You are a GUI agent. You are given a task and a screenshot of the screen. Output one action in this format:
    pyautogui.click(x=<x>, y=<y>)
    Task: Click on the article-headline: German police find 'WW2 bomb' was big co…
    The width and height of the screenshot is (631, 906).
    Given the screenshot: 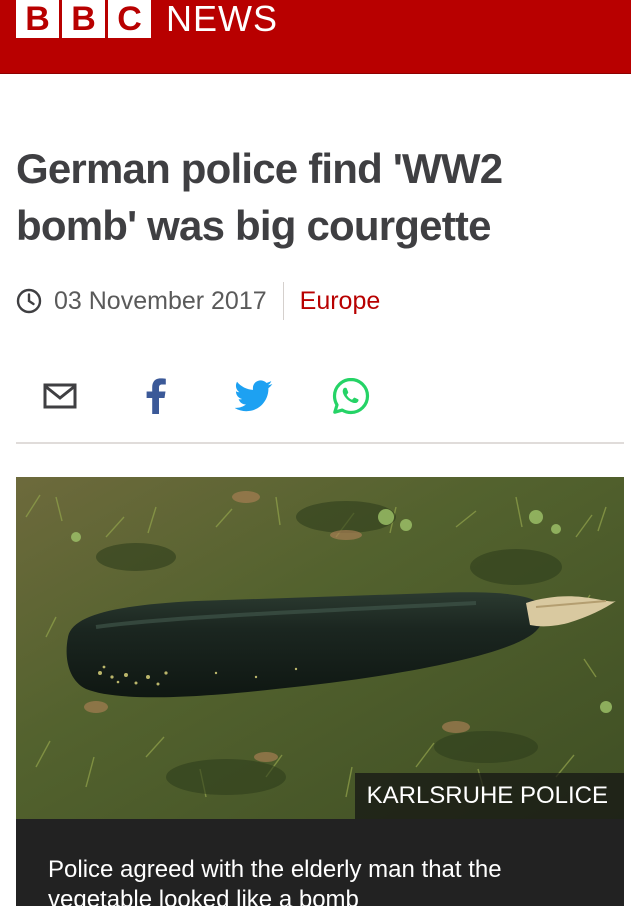 What is the action you would take?
    pyautogui.click(x=259, y=197)
    